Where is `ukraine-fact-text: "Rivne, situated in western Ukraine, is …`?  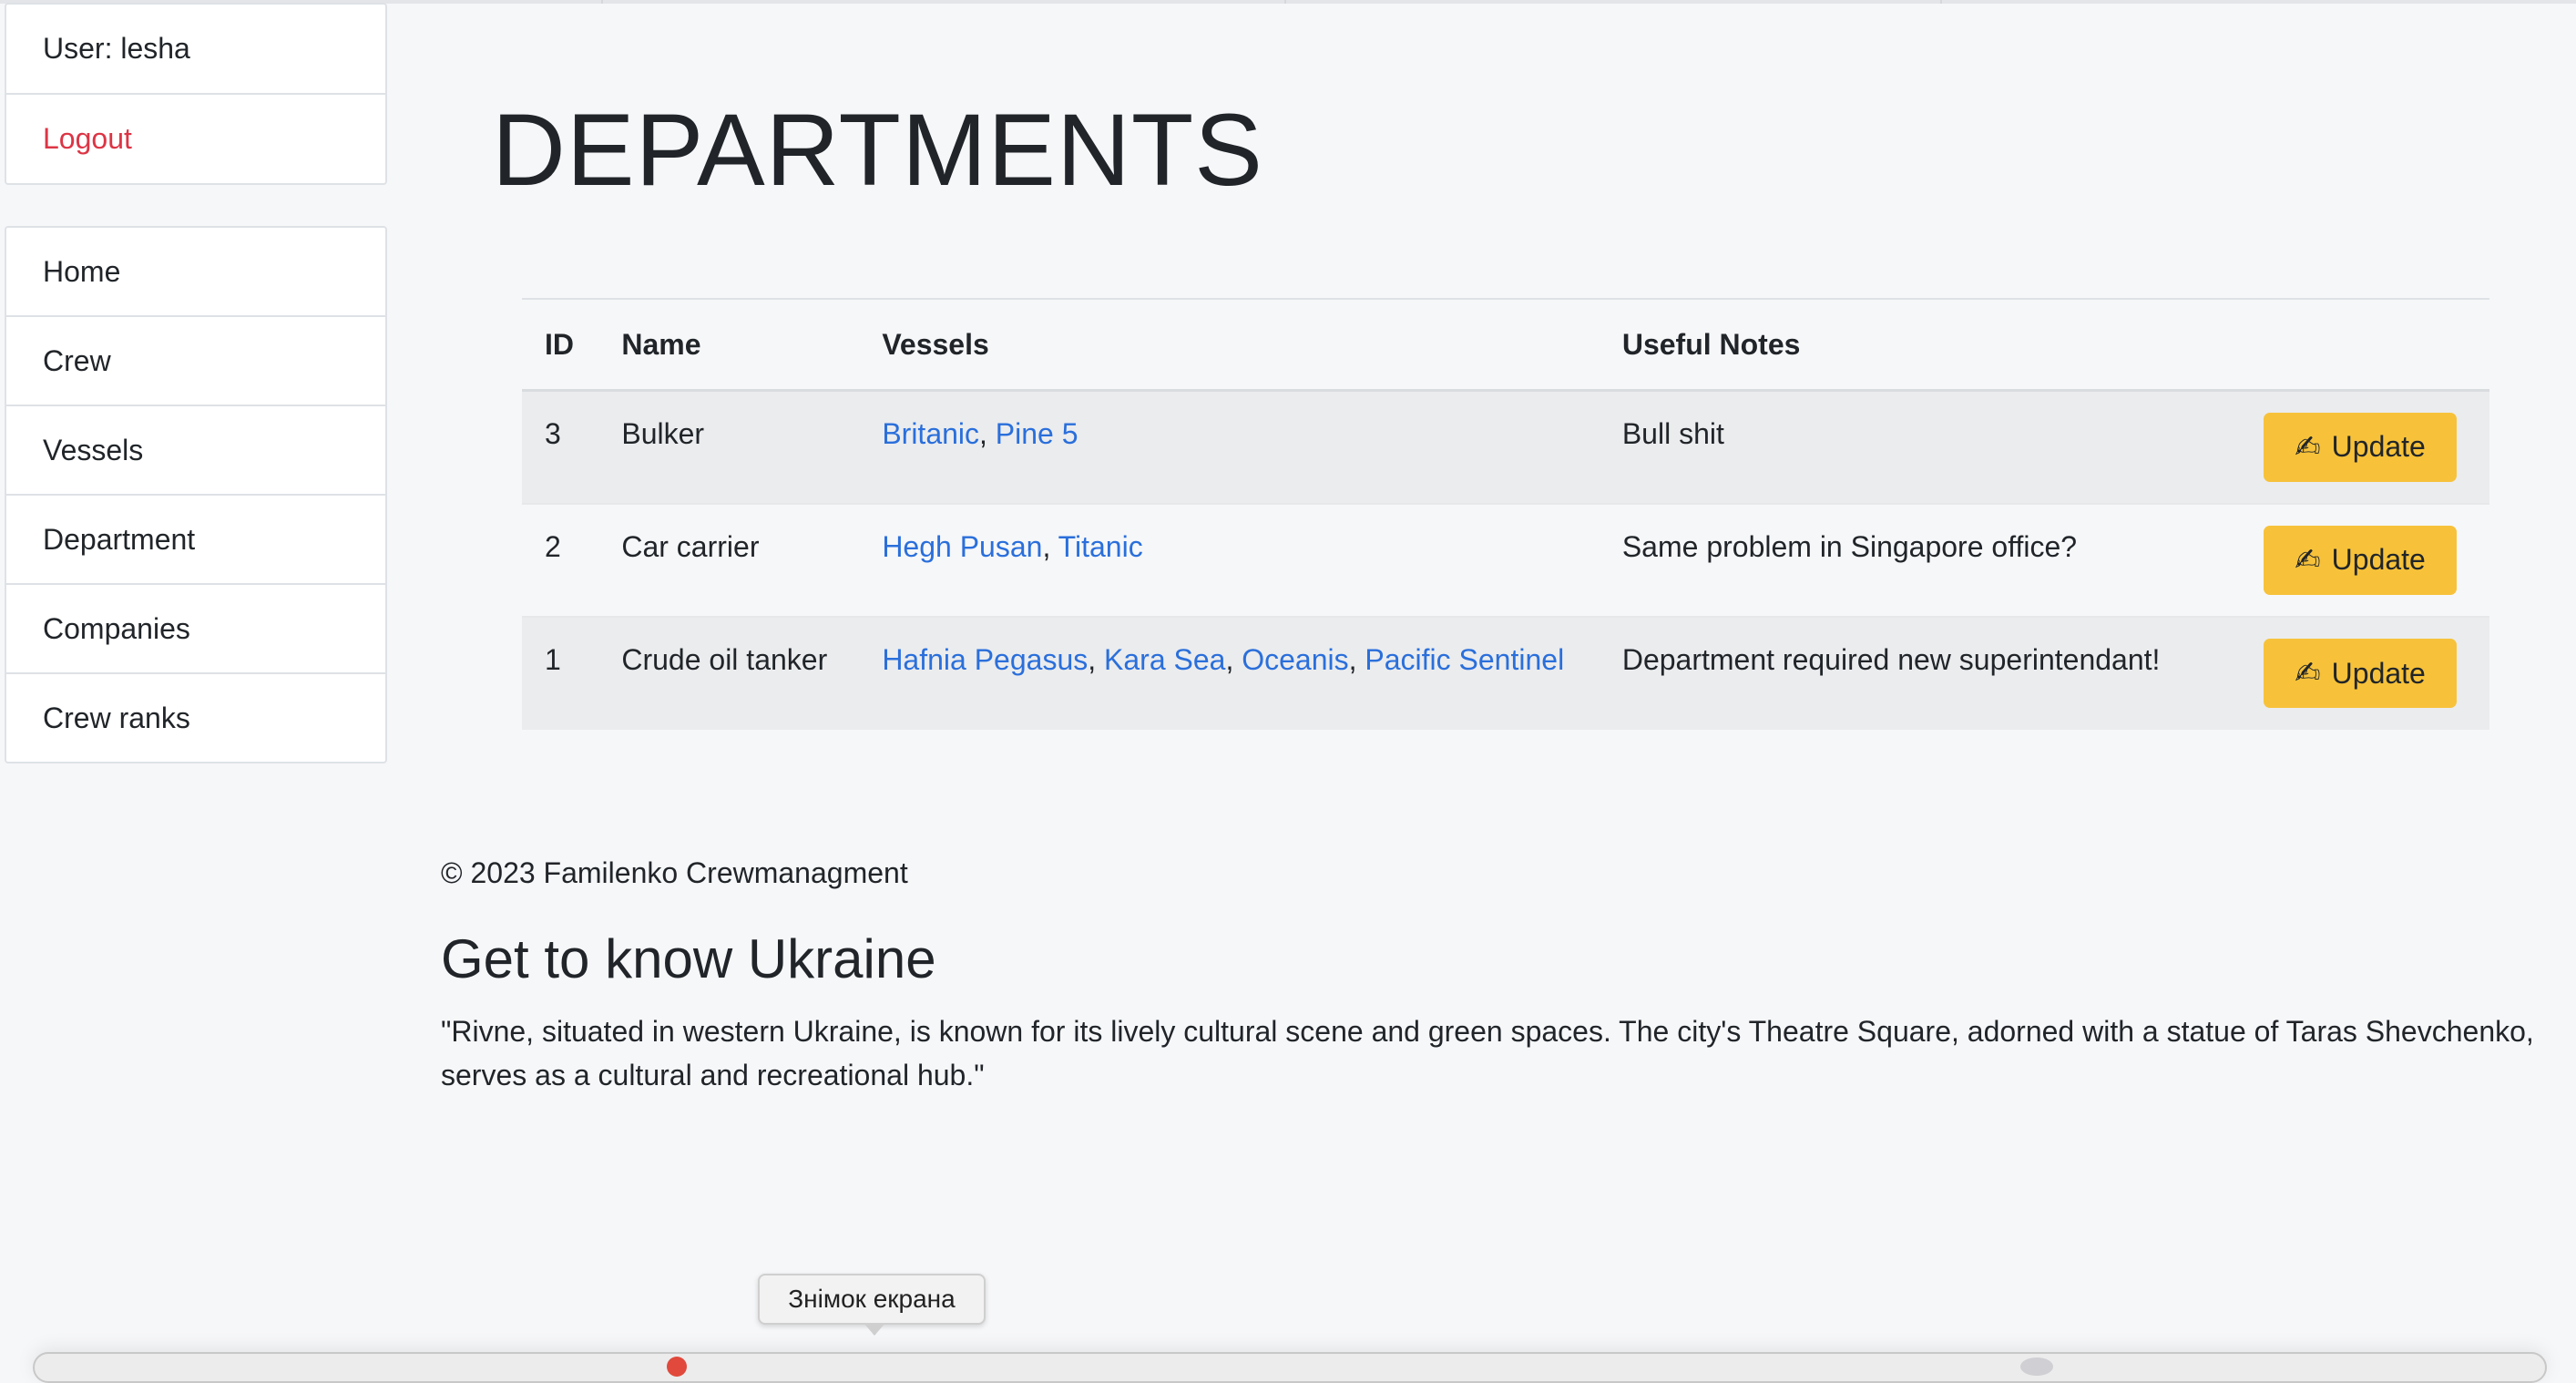
ukraine-fact-text: "Rivne, situated in western Ukraine, is … is located at coordinates (1487, 1053).